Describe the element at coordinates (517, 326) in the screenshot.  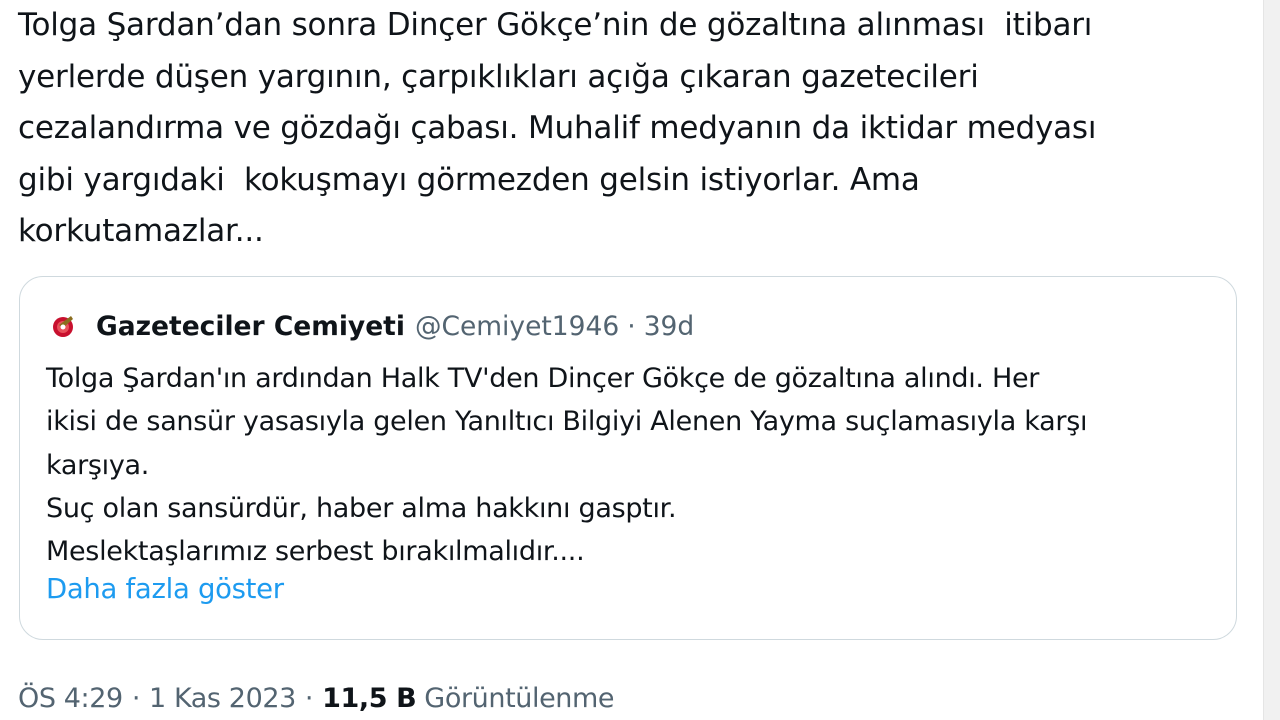
I see `quoted-author-handle: @Cemiyet1946` at that location.